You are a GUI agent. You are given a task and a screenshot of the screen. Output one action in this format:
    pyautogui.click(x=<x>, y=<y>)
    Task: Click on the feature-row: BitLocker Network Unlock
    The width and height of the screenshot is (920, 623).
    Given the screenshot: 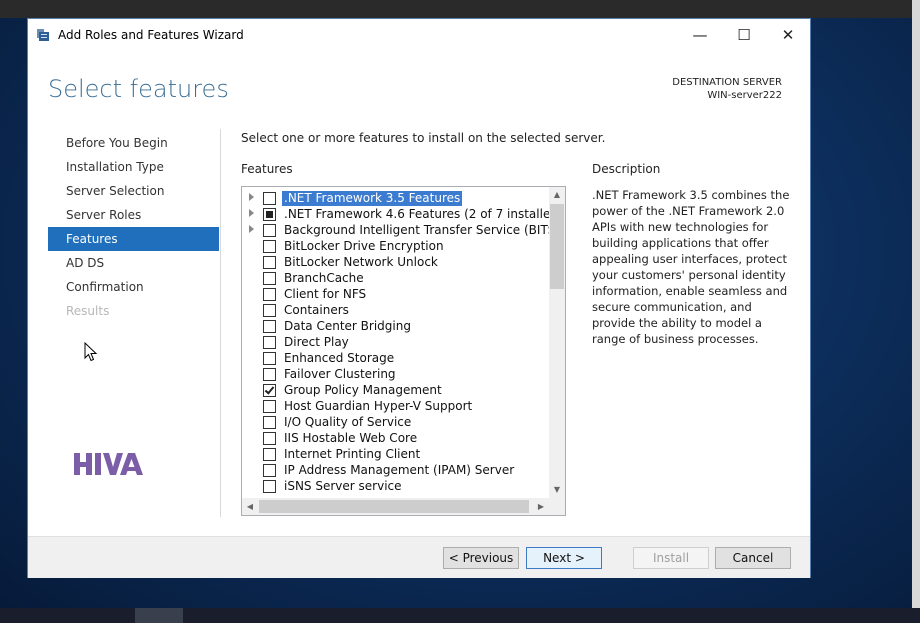 What is the action you would take?
    pyautogui.click(x=395, y=263)
    